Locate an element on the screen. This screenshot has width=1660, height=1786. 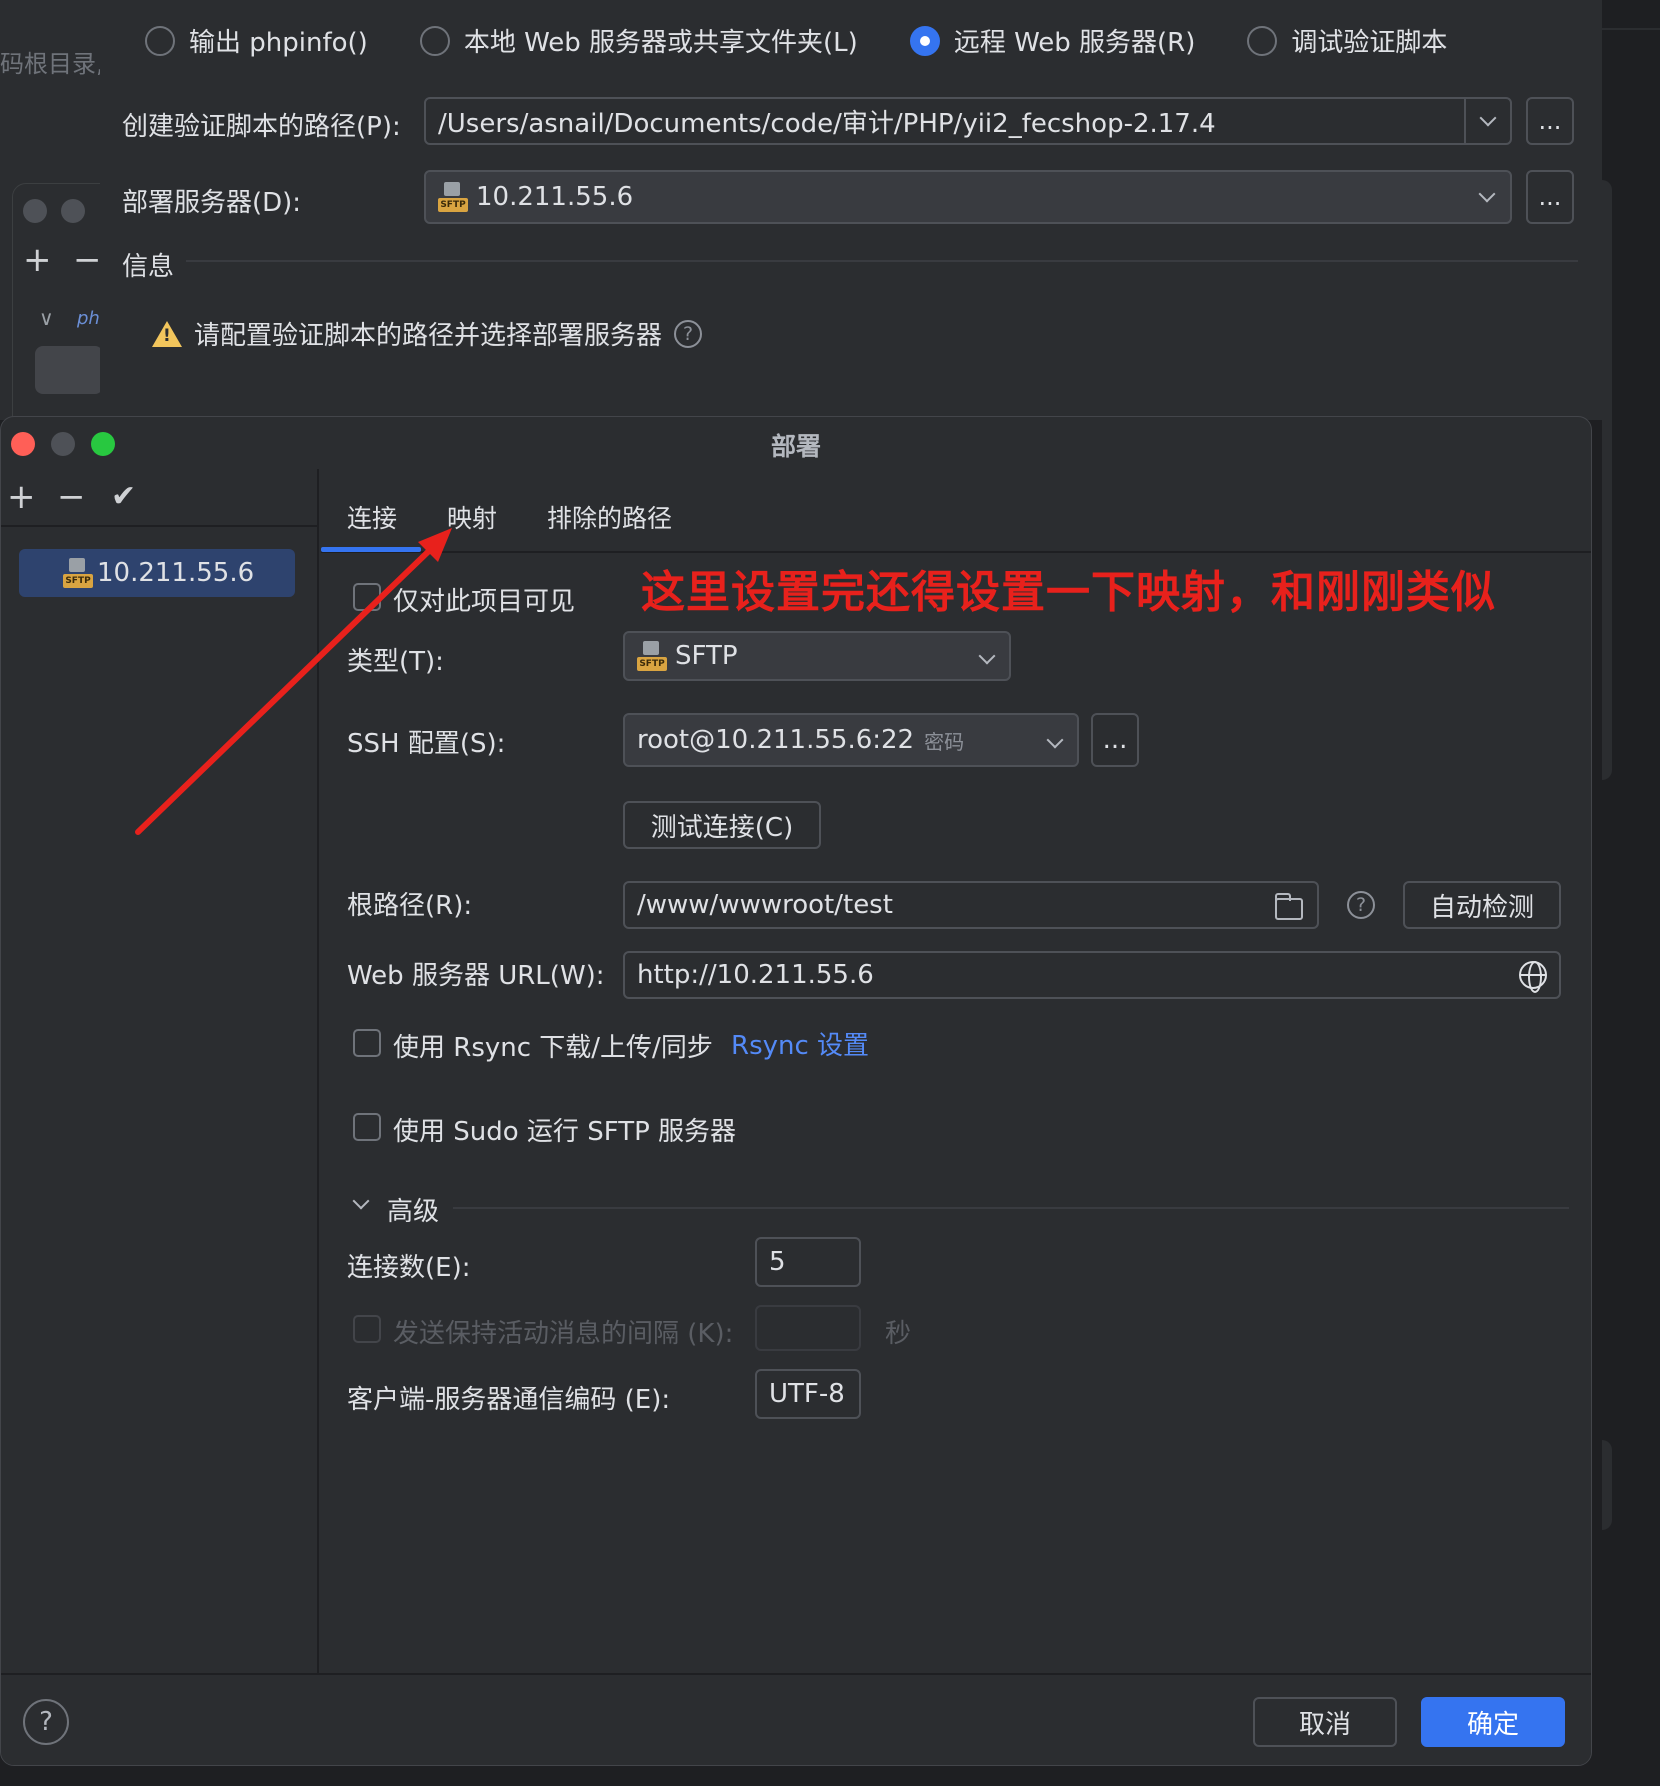
encoding-label: 客户端-服务器通信编码 (E): is located at coordinates (509, 1400).